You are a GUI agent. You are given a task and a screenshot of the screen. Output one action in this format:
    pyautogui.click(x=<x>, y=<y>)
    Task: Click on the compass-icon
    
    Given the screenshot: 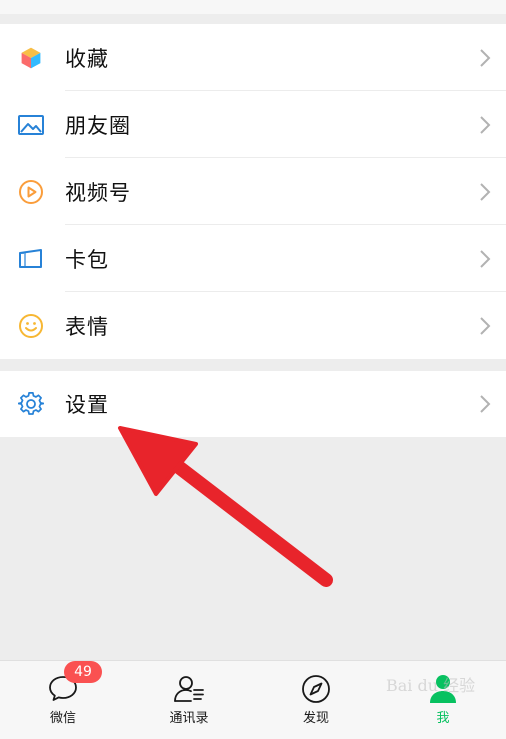 What is the action you would take?
    pyautogui.click(x=316, y=689)
    